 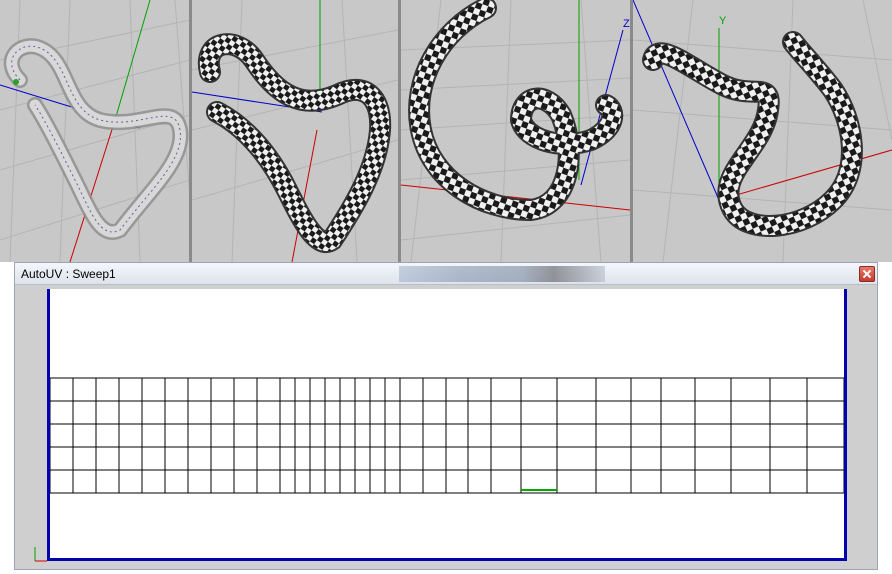 What do you see at coordinates (68, 274) in the screenshot?
I see `window-title: AutoUV : Sweep1` at bounding box center [68, 274].